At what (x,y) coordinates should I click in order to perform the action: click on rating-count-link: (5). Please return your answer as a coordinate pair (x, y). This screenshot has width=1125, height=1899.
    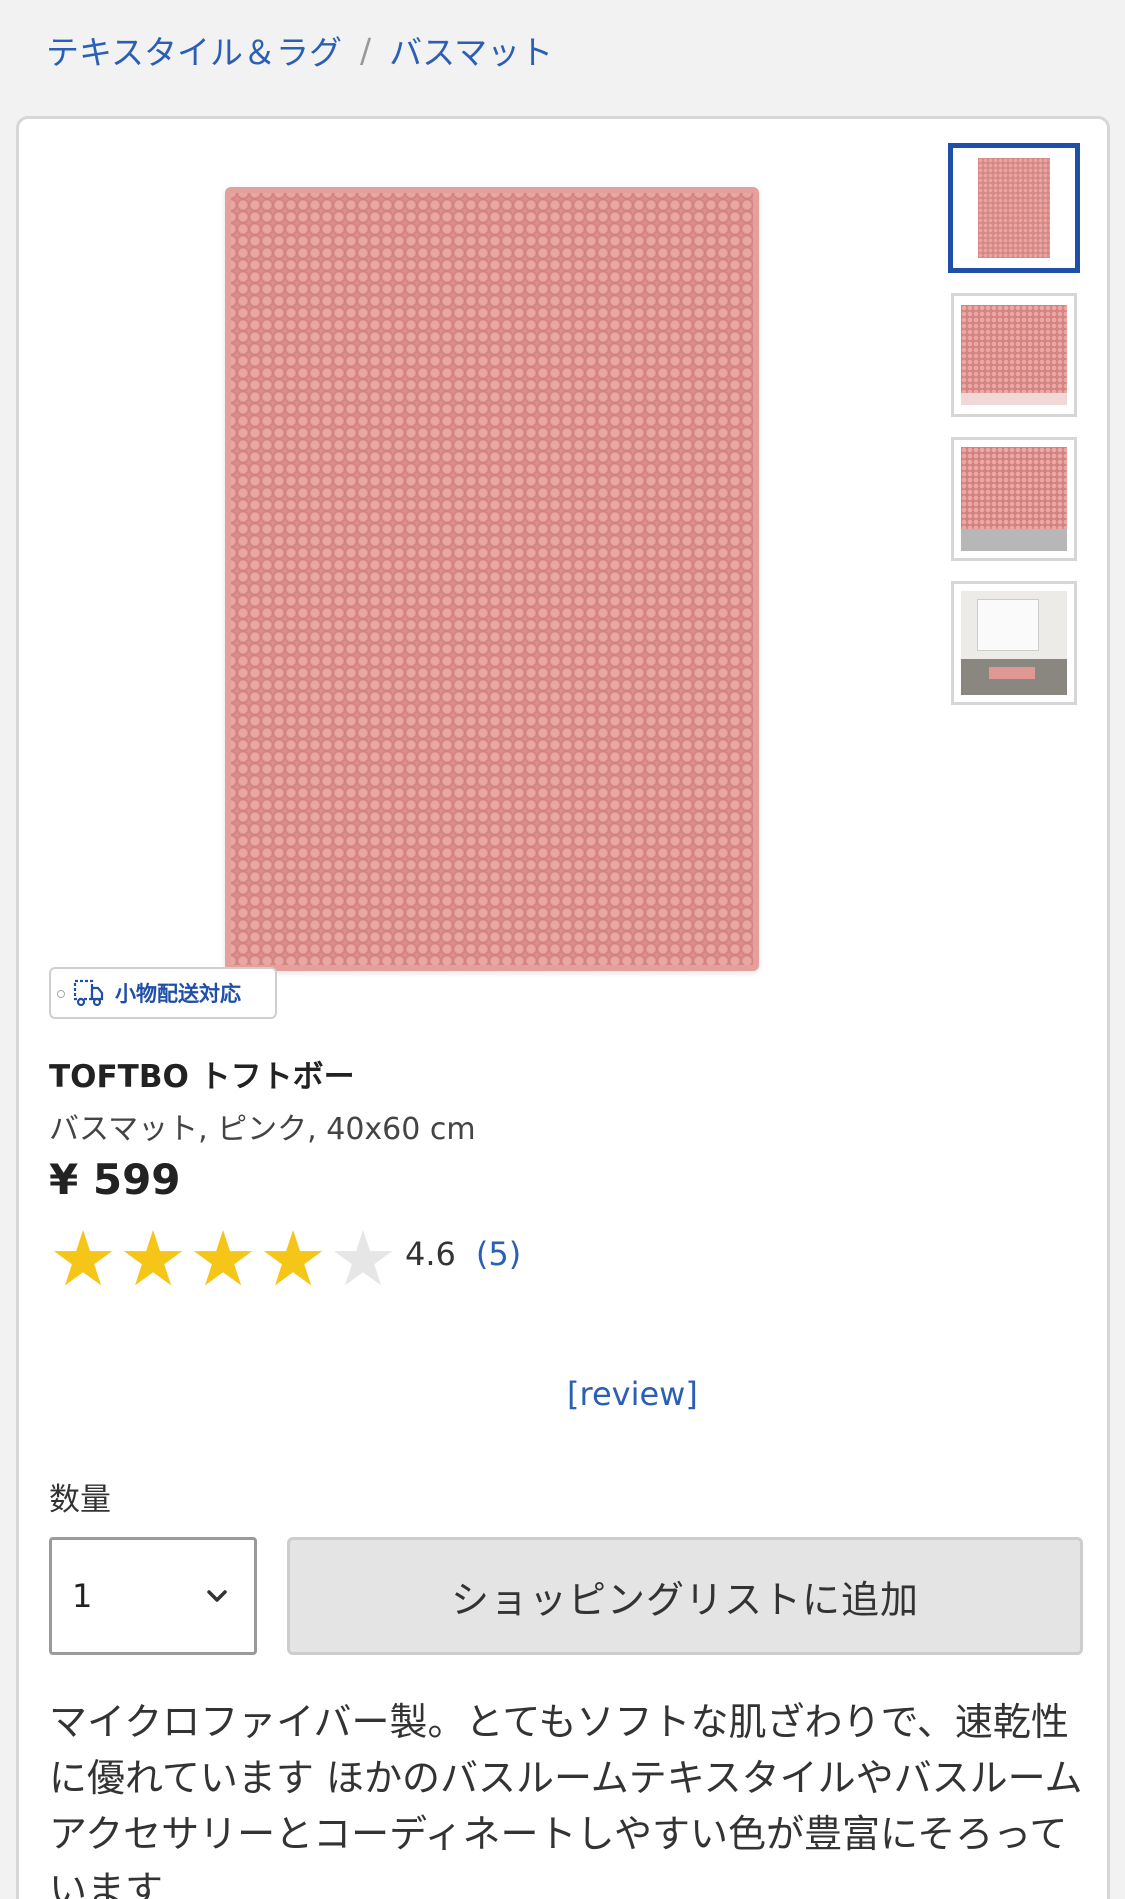
    Looking at the image, I should click on (498, 1254).